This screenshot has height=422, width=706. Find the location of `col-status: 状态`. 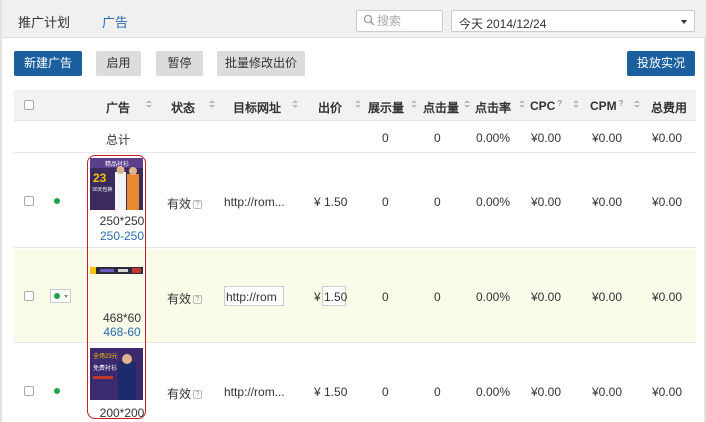

col-status: 状态 is located at coordinates (183, 107).